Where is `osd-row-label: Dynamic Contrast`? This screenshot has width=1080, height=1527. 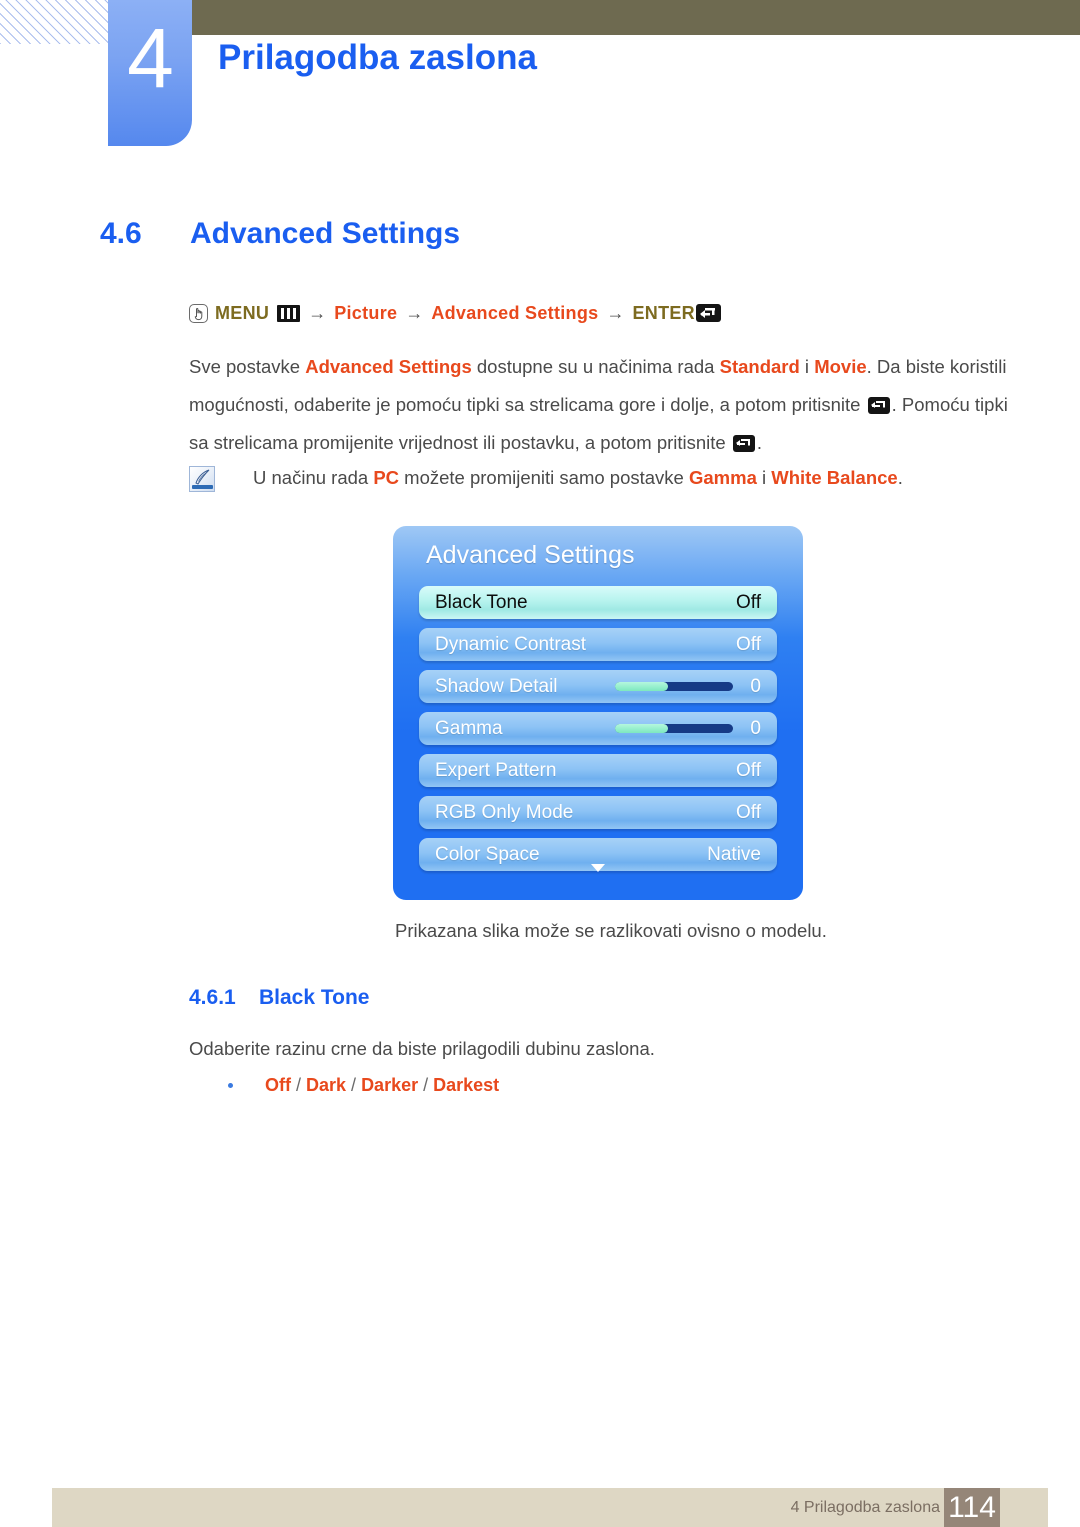
osd-row-label: Dynamic Contrast is located at coordinates (510, 644).